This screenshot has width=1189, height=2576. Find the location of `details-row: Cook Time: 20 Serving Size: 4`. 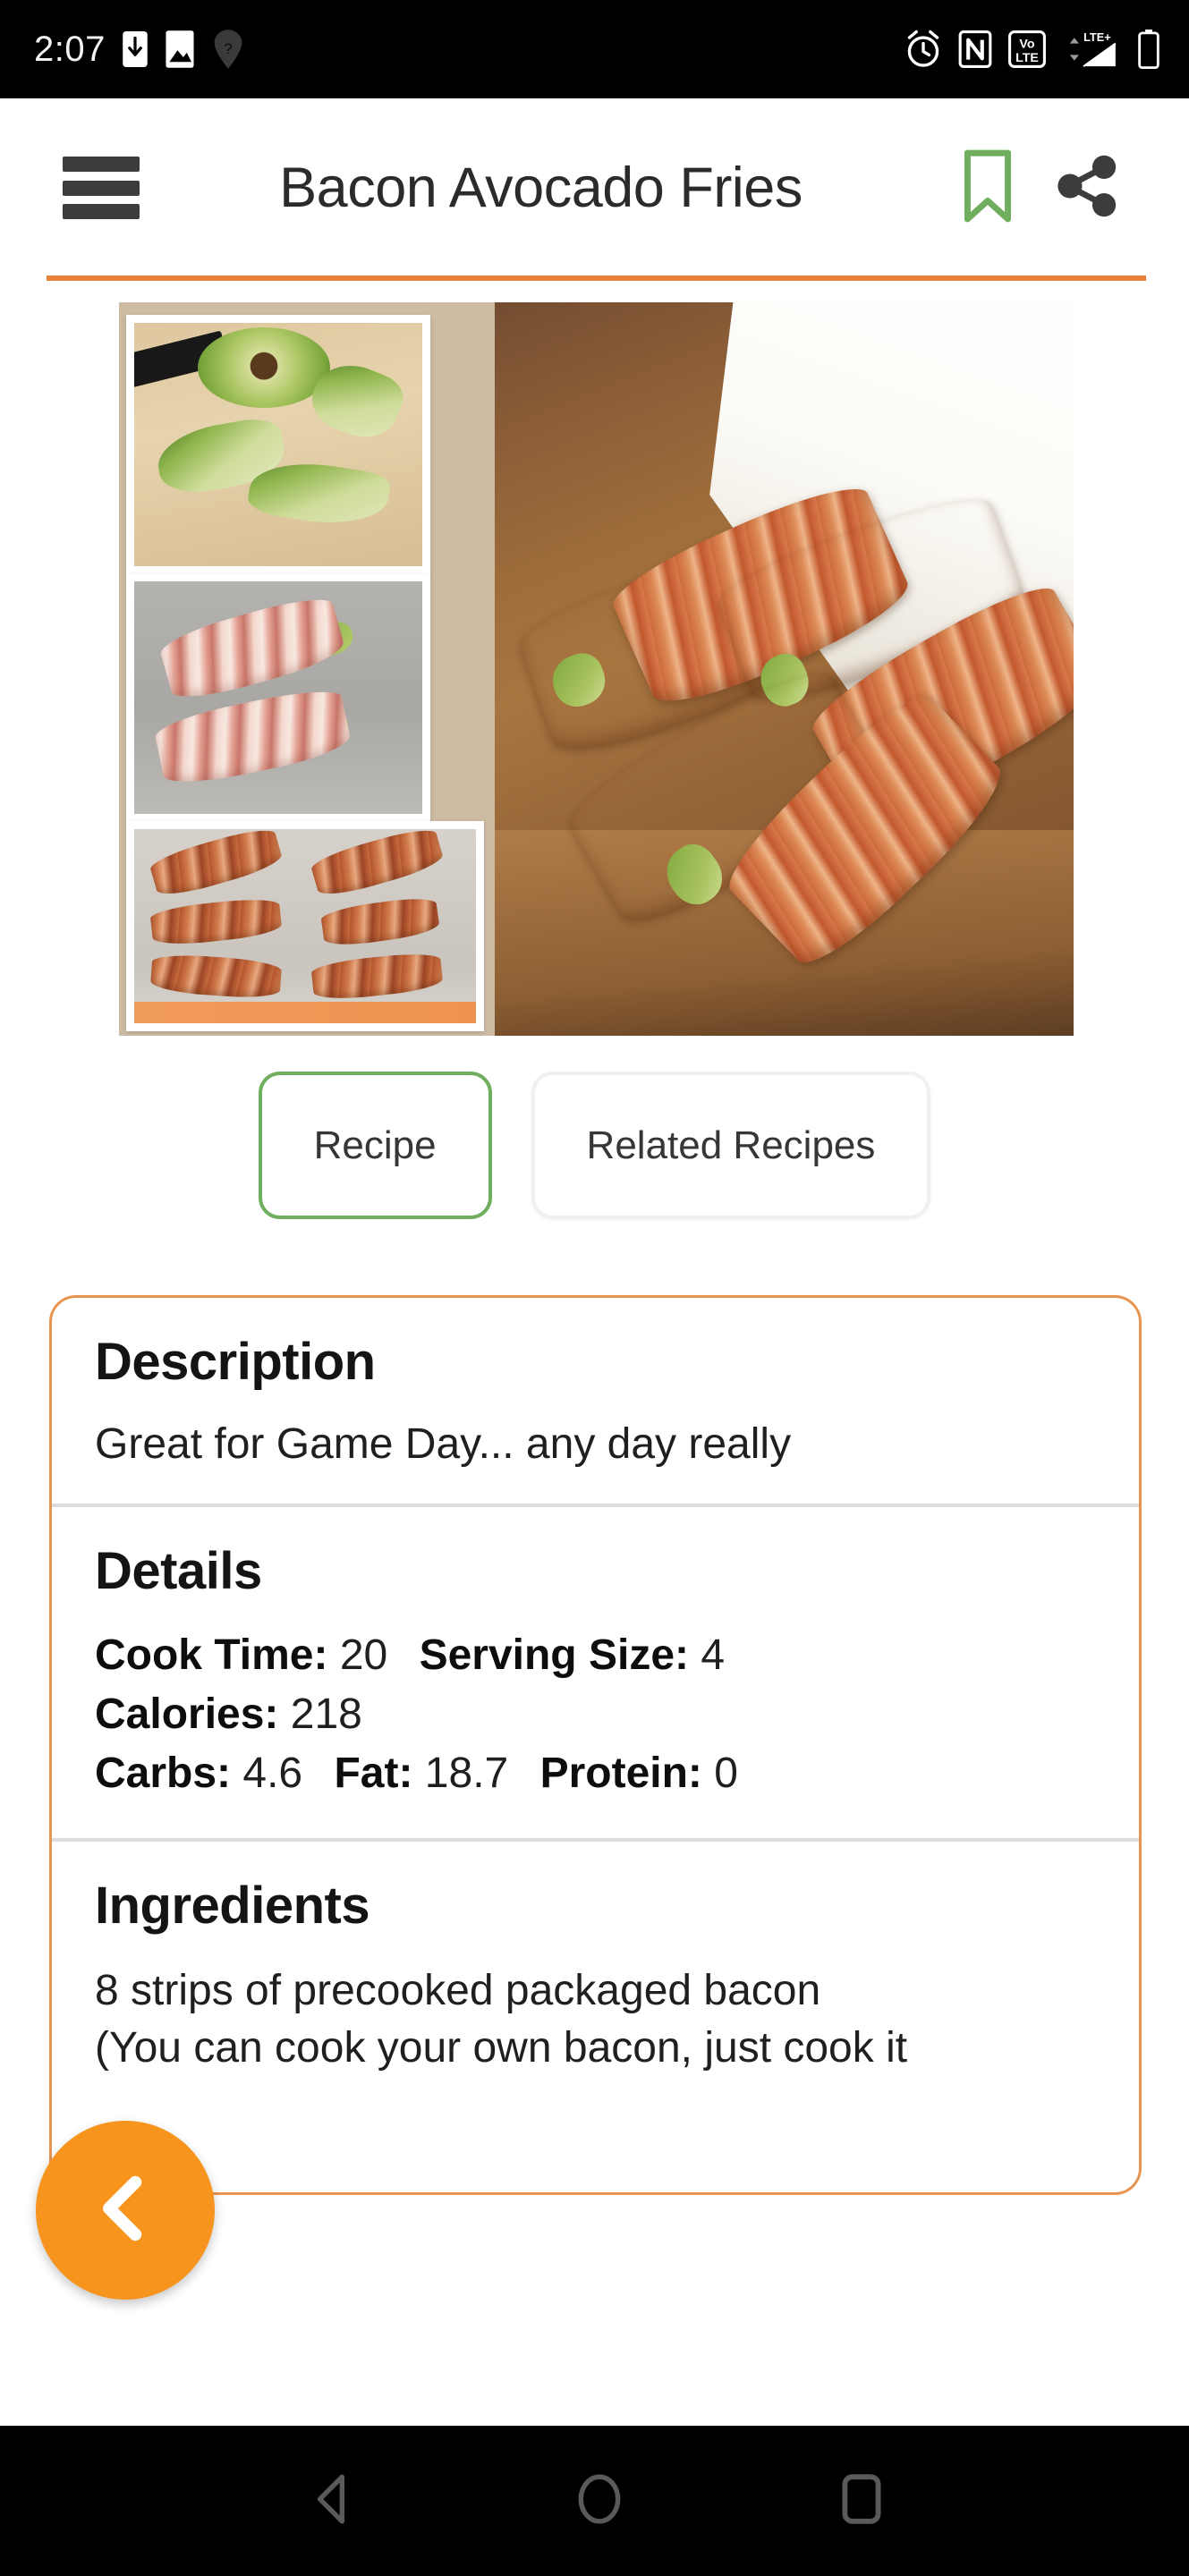

details-row: Cook Time: 20 Serving Size: 4 is located at coordinates (595, 1655).